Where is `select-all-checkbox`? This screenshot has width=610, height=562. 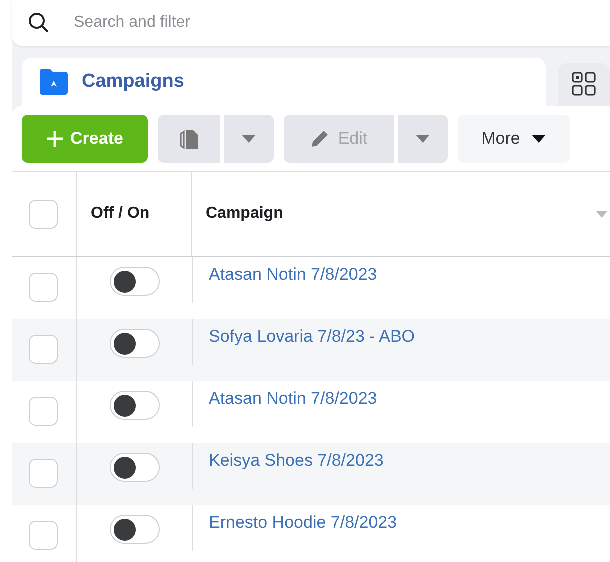
select-all-checkbox is located at coordinates (43, 214).